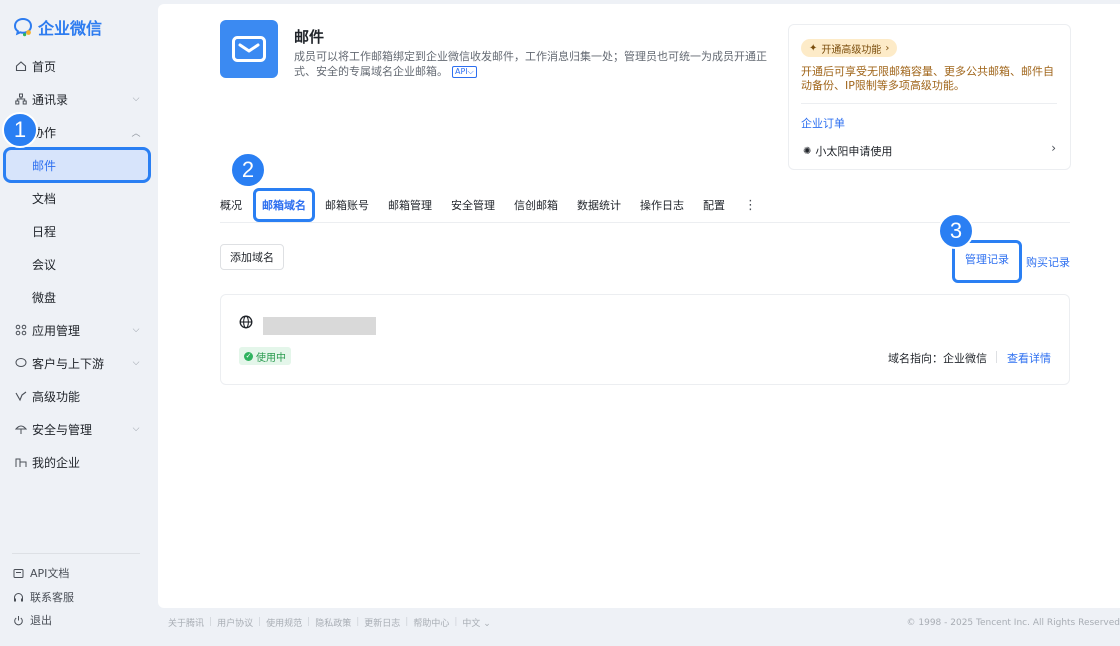 This screenshot has height=646, width=1120. I want to click on api-chip: API⌵, so click(464, 72).